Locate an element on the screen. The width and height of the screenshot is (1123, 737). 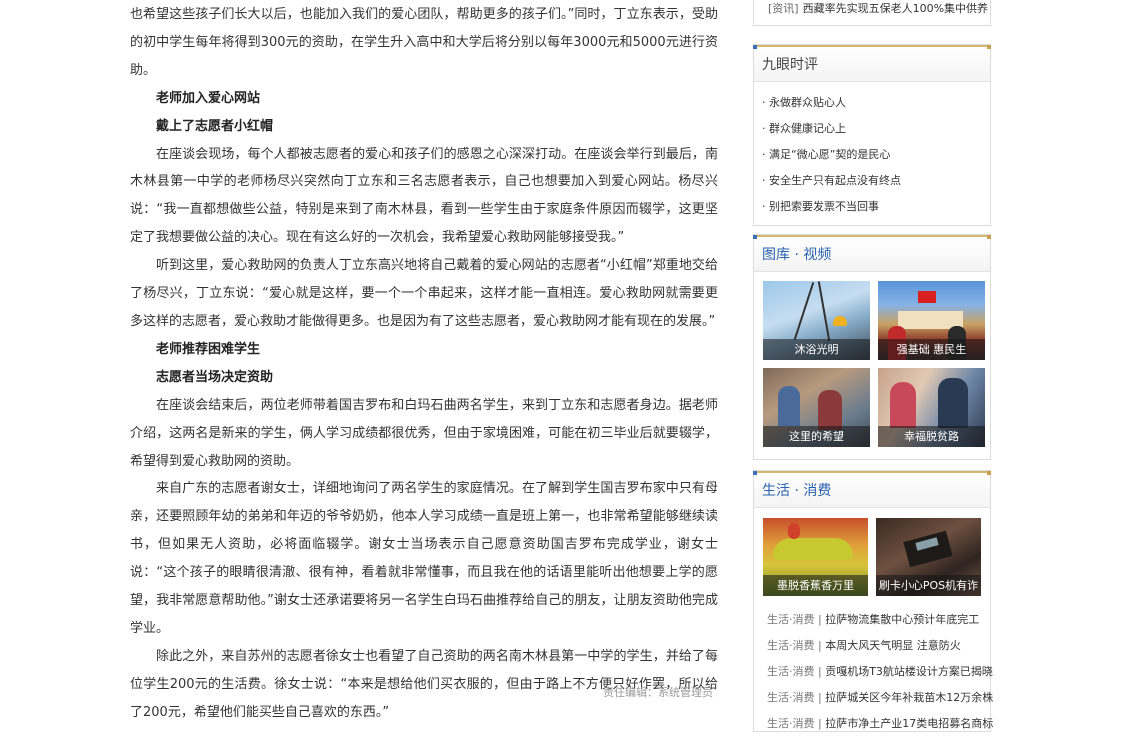
life-news-link: 拉萨城关区今年补栽苗木12万余株 is located at coordinates (909, 697).